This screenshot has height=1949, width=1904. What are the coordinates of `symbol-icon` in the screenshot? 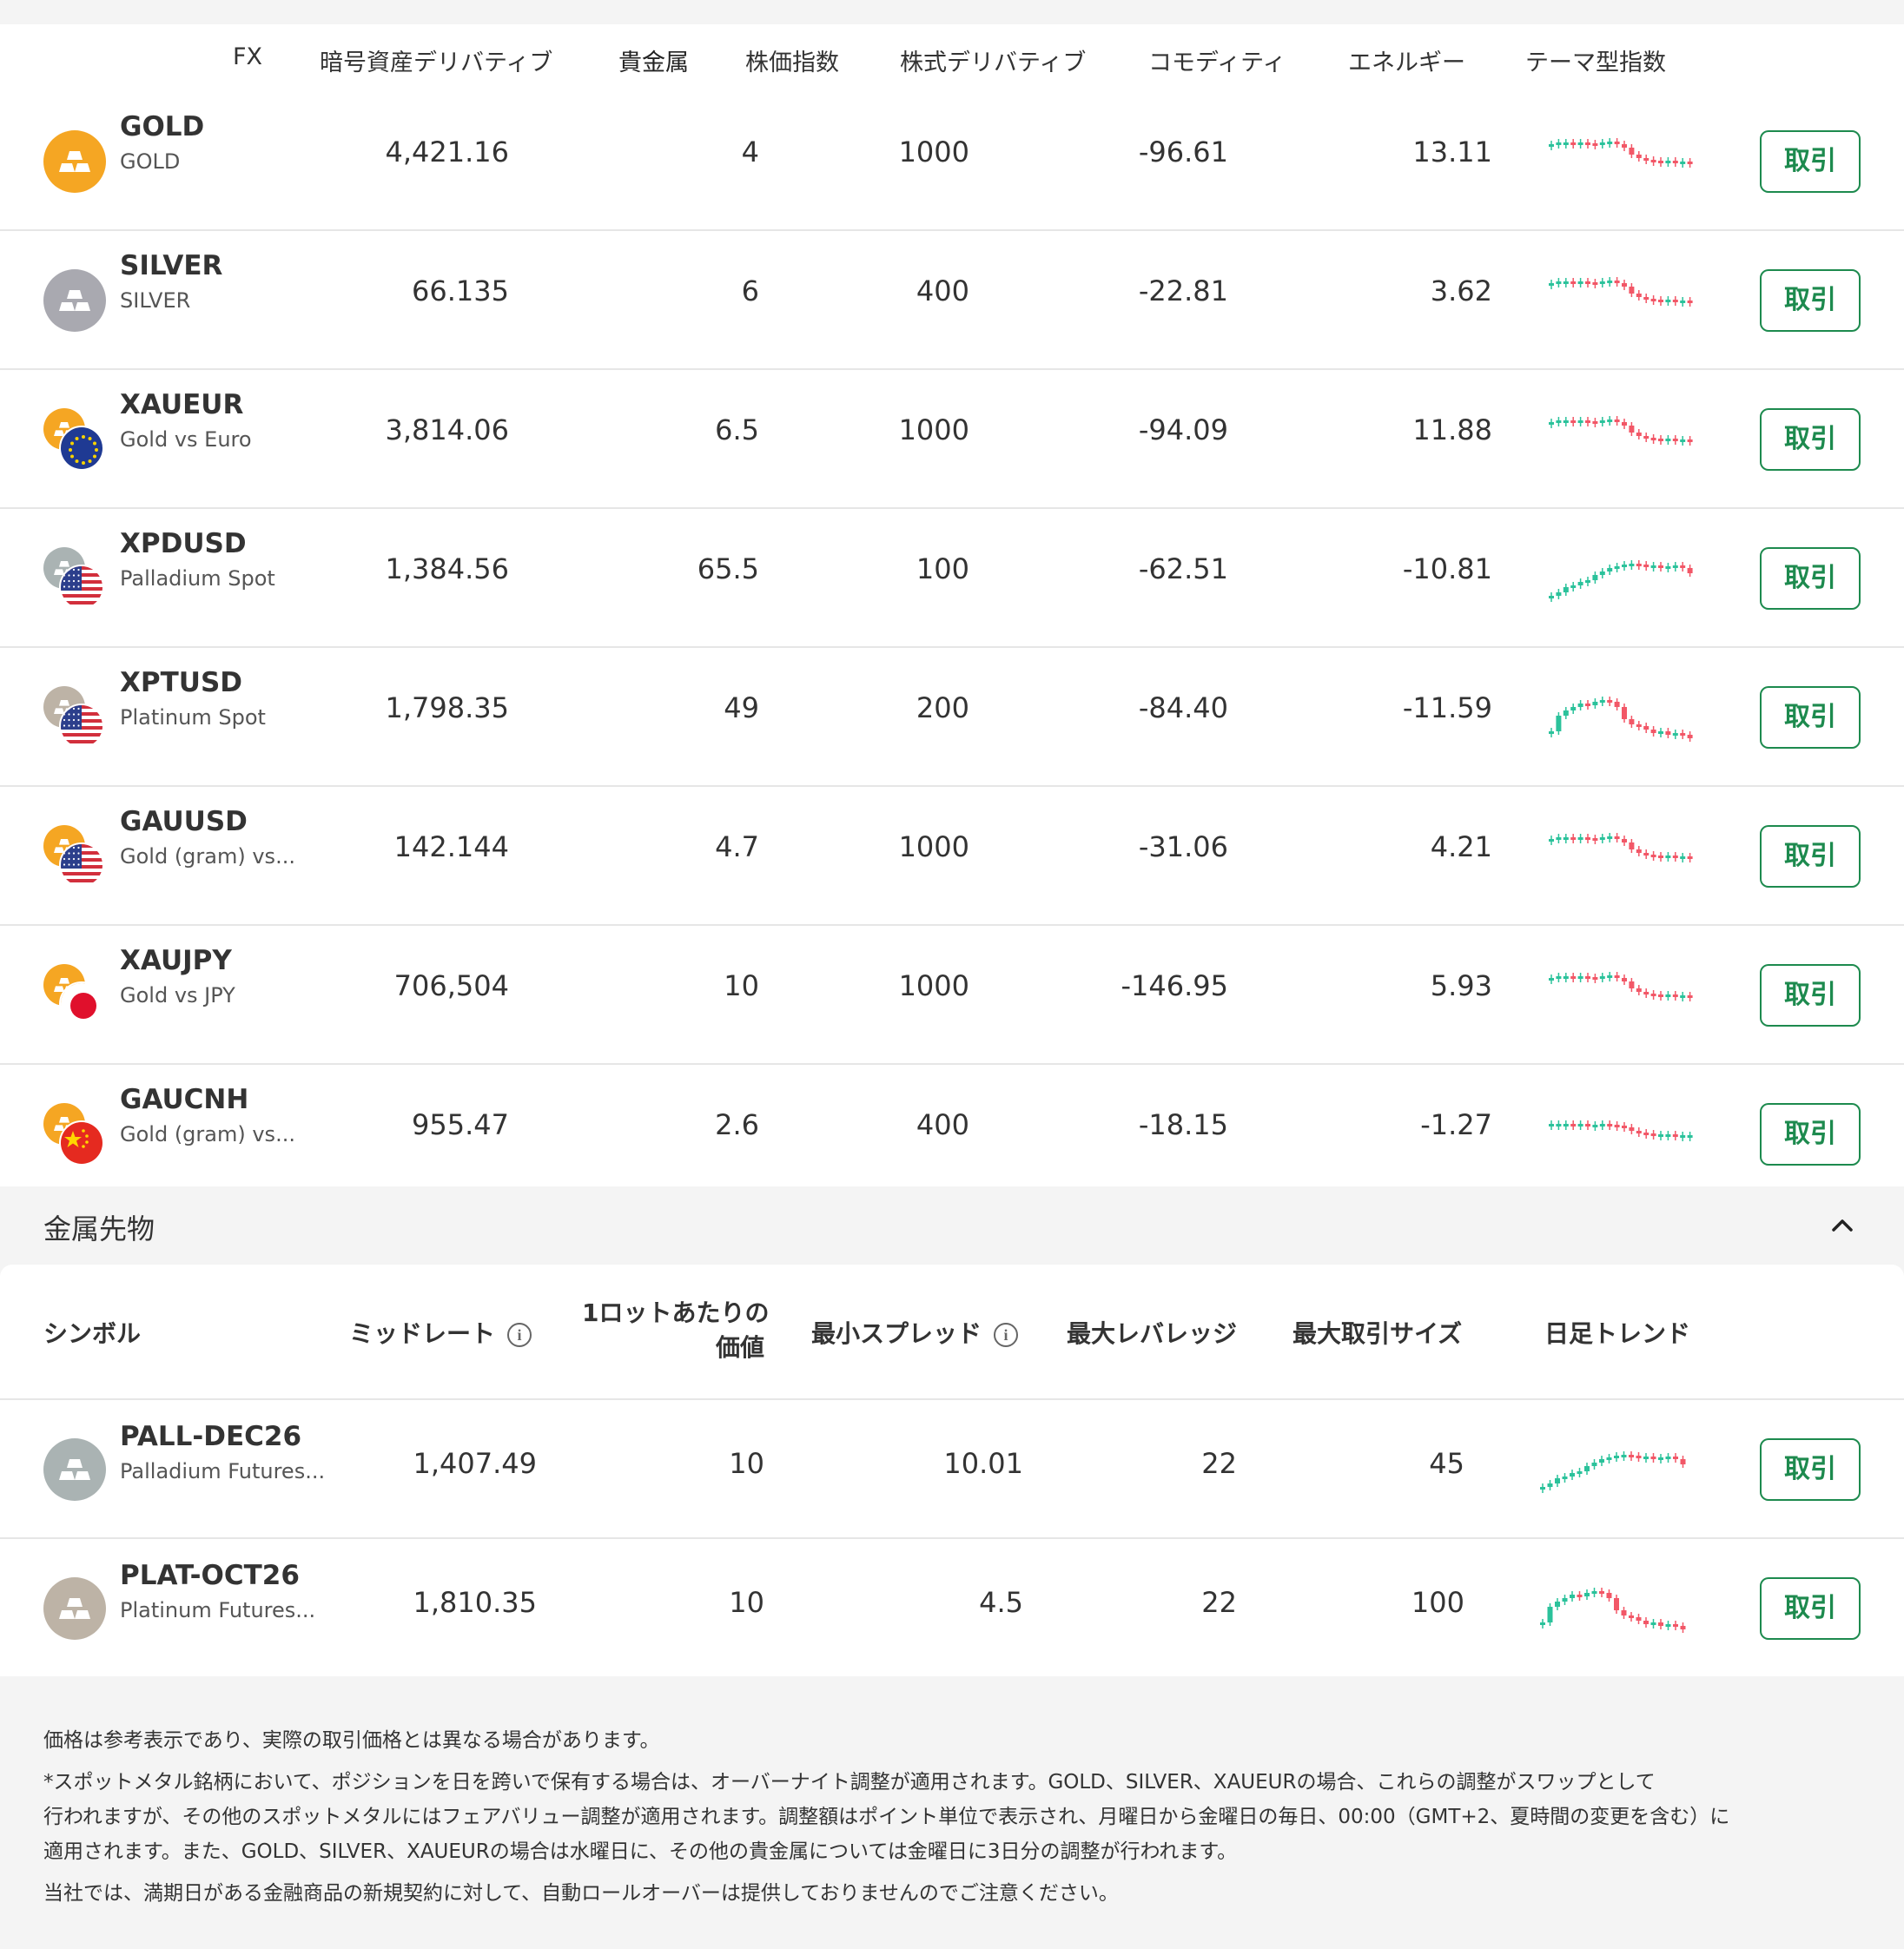 It's located at (75, 301).